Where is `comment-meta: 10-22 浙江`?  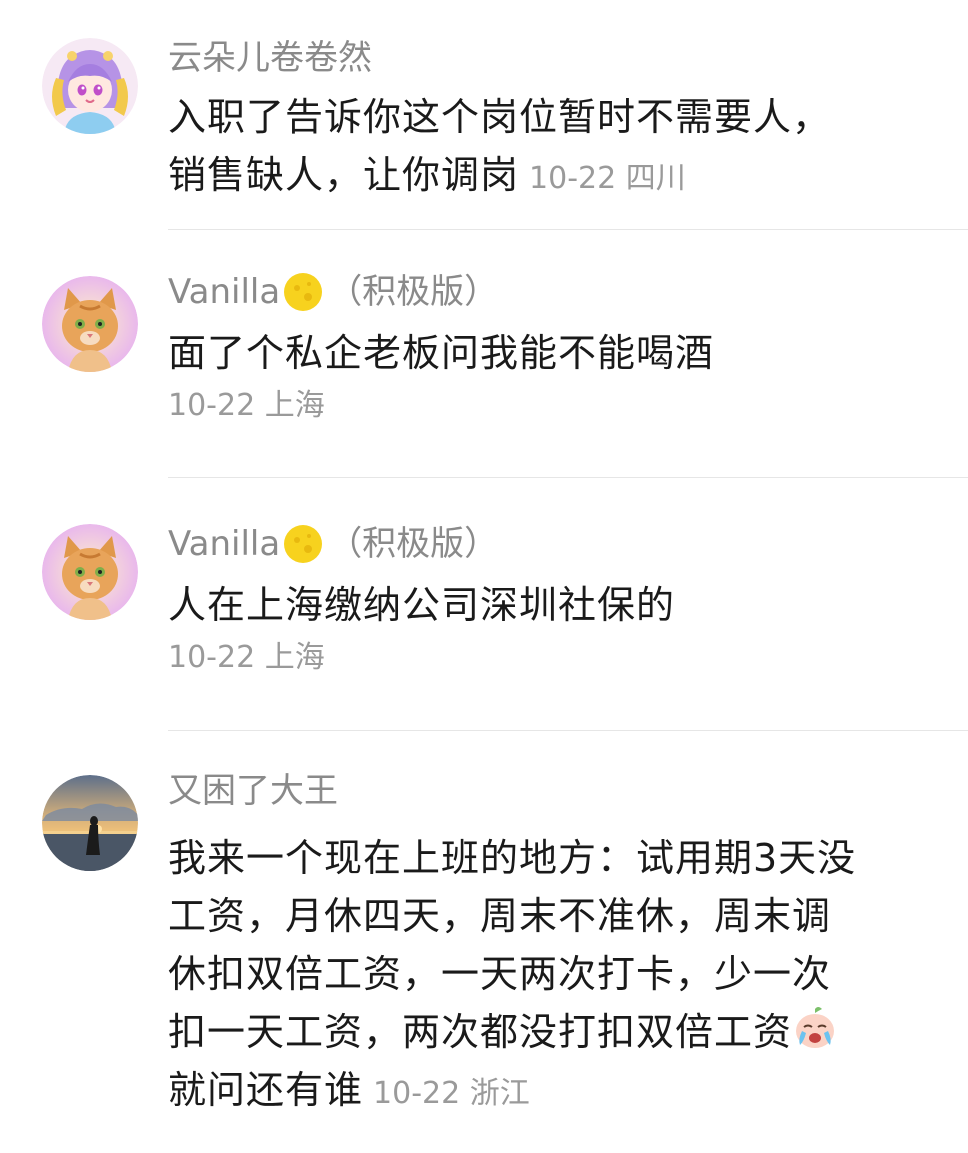 comment-meta: 10-22 浙江 is located at coordinates (451, 1093).